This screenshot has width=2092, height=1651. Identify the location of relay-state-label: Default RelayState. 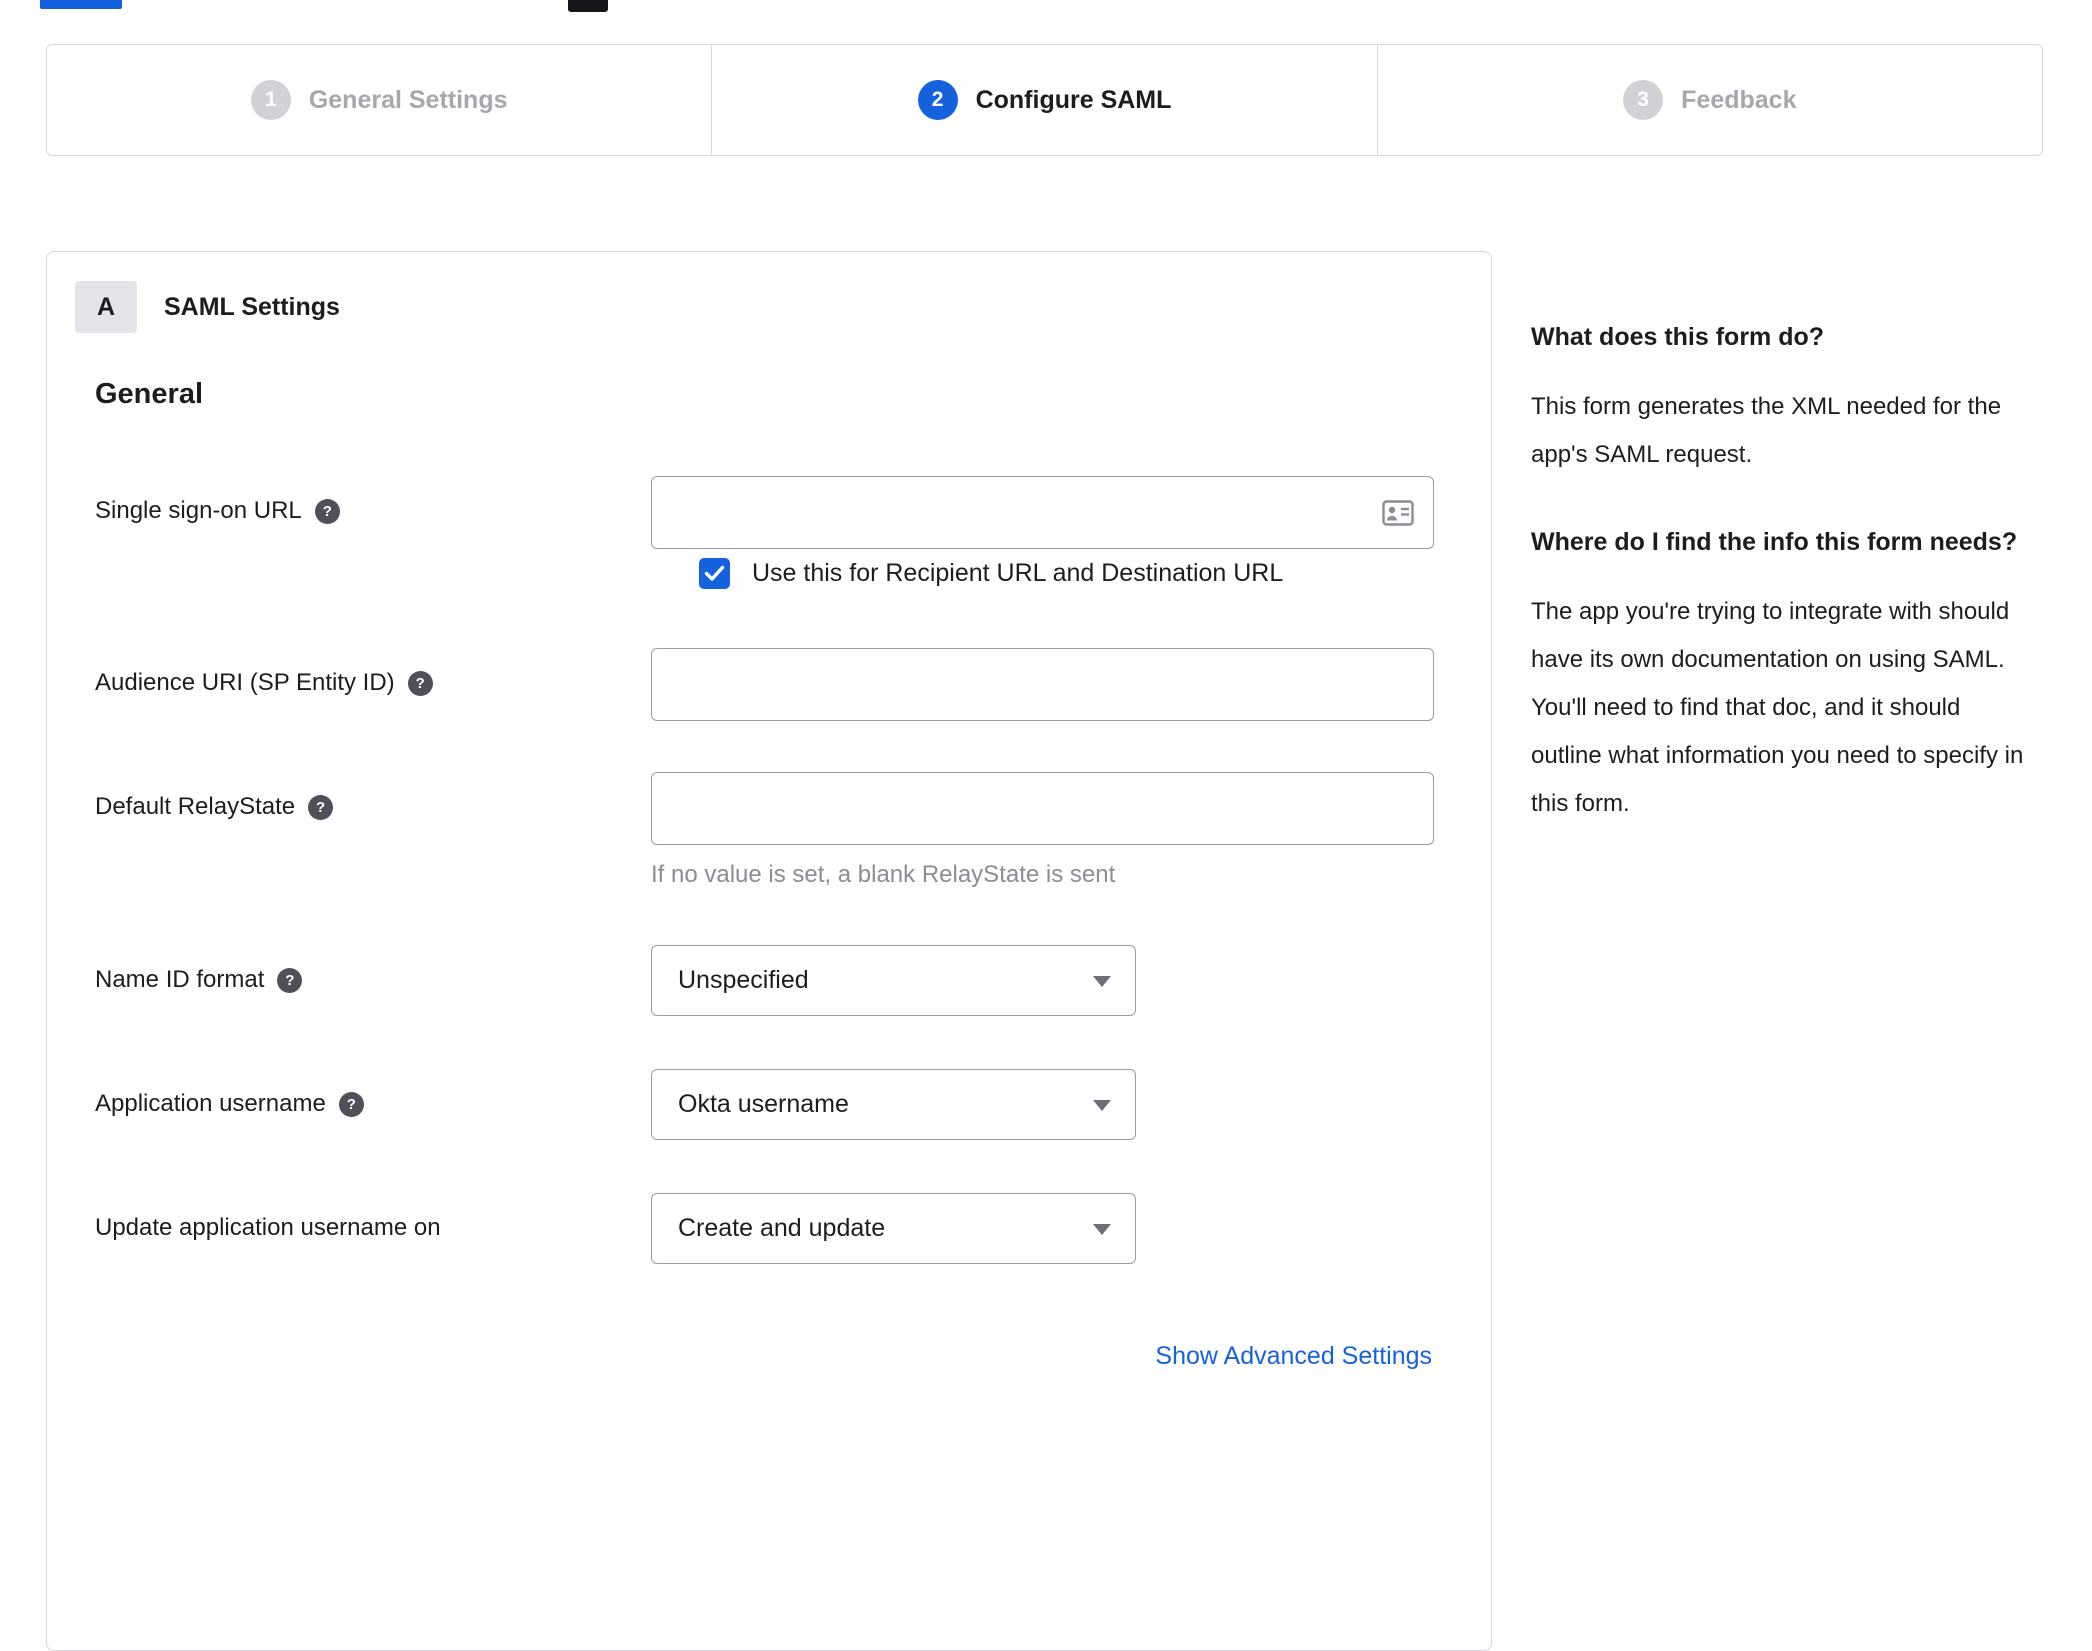
(195, 806).